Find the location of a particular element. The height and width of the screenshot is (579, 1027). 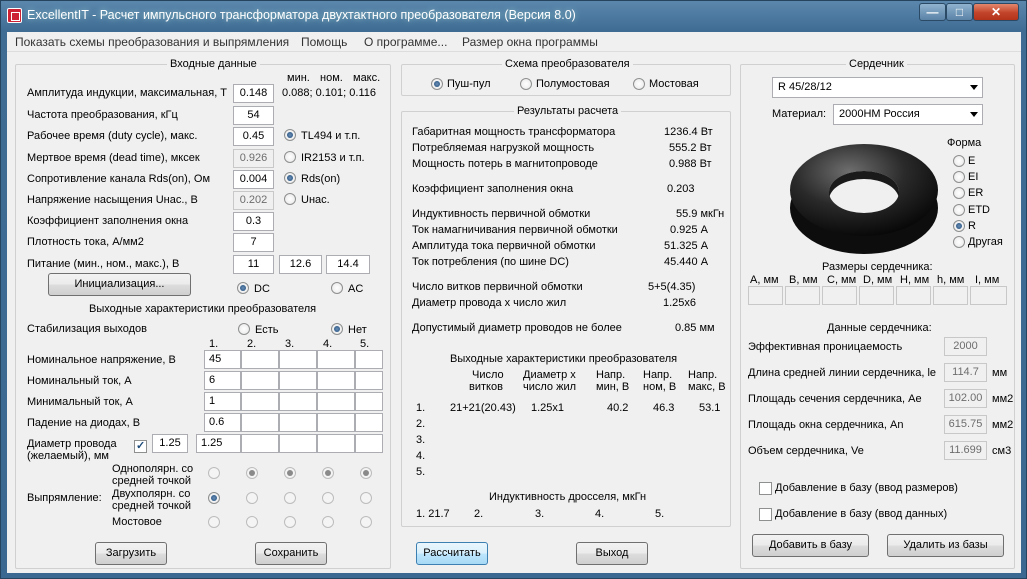

dim-c-input is located at coordinates (839, 295).